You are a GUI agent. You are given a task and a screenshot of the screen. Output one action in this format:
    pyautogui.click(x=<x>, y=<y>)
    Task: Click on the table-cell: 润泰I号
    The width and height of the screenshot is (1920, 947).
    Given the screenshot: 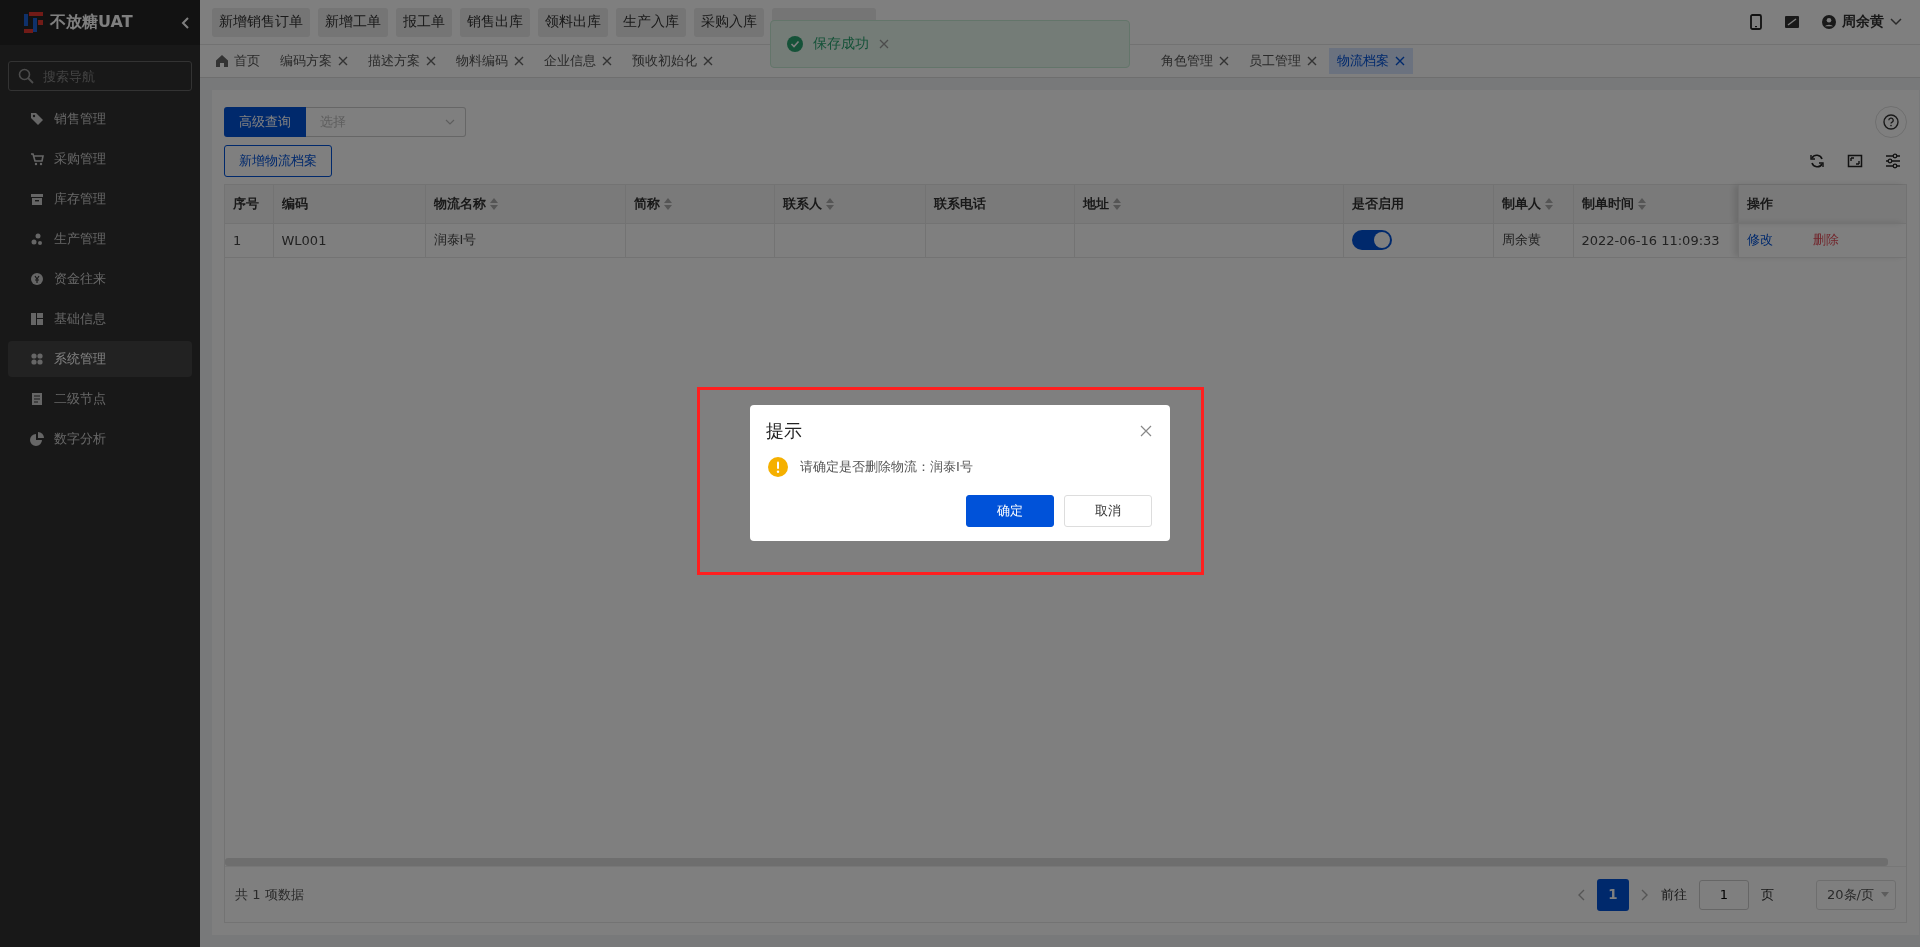 What is the action you would take?
    pyautogui.click(x=455, y=239)
    